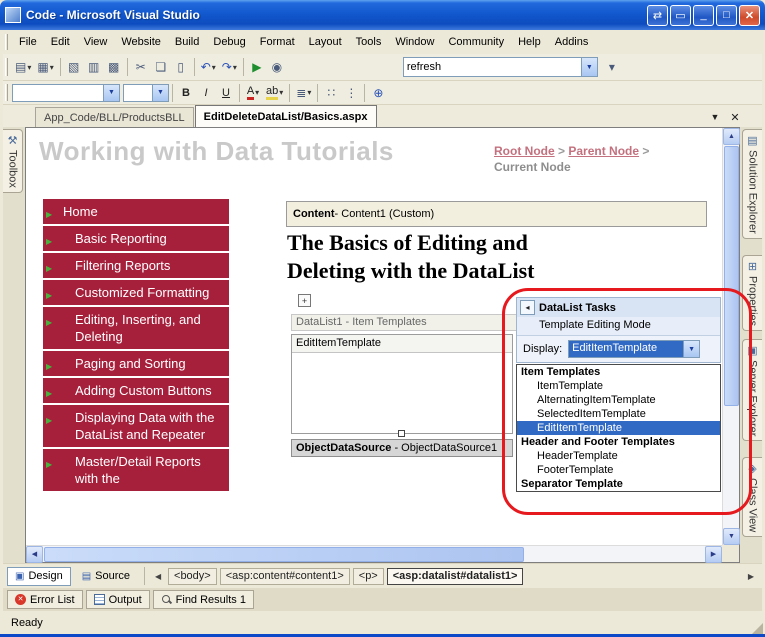 This screenshot has height=637, width=765. I want to click on italic-button: I, so click(206, 93).